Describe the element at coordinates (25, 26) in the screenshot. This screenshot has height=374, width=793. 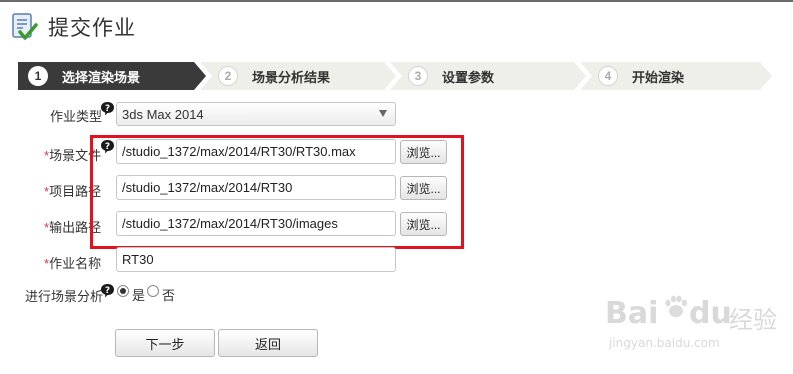
I see `form-check-icon` at that location.